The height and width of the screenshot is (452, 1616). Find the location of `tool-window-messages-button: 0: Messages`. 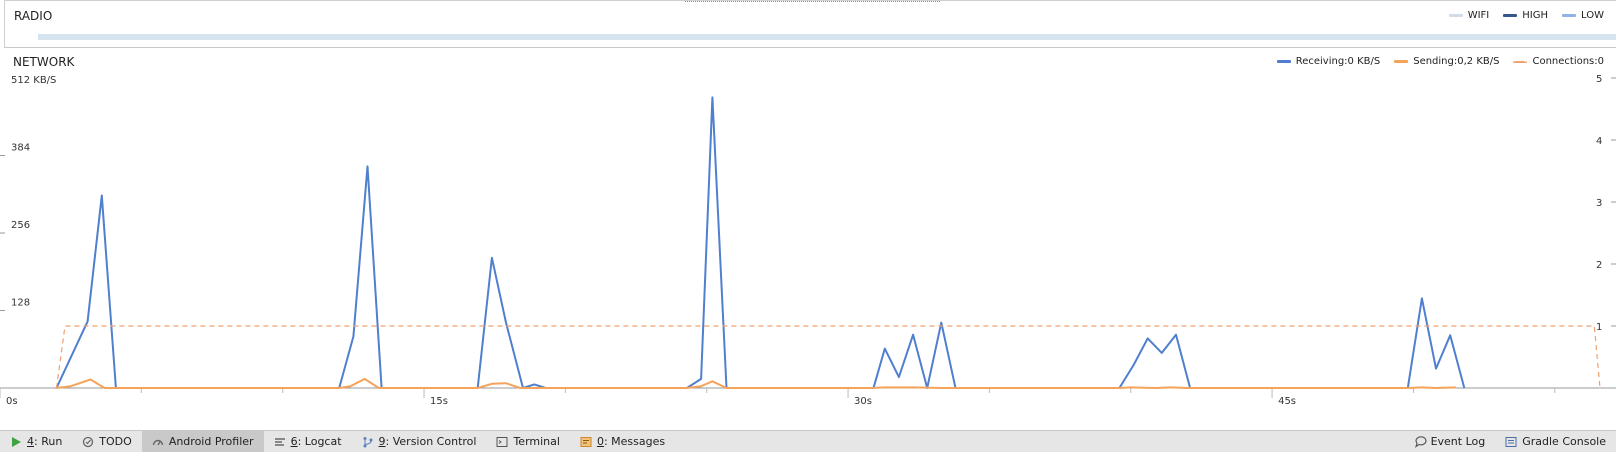

tool-window-messages-button: 0: Messages is located at coordinates (622, 441).